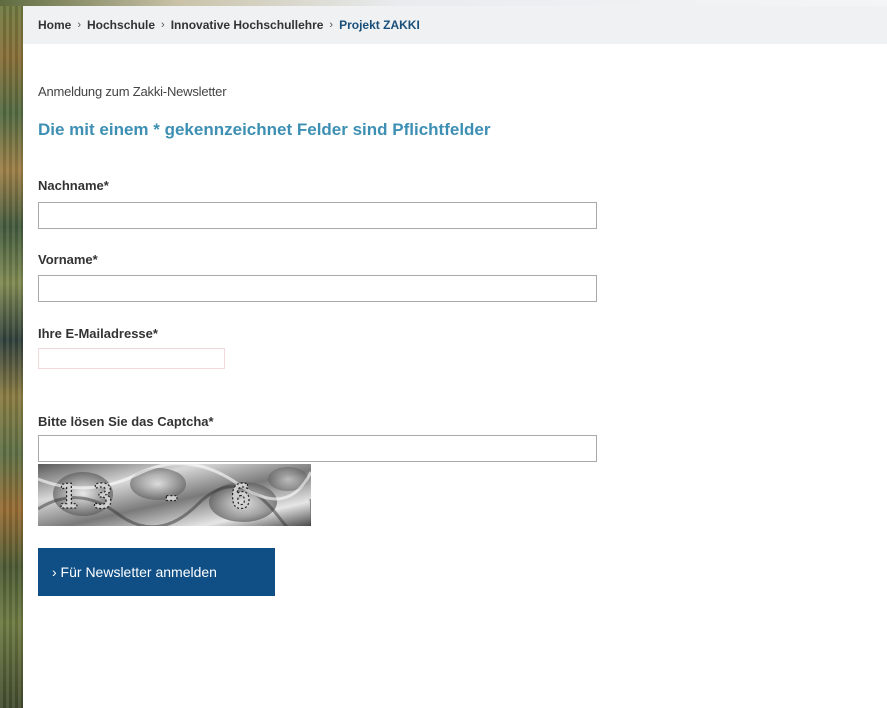 The image size is (887, 708). What do you see at coordinates (126, 421) in the screenshot?
I see `captcha-label: Bitte lösen Sie das Captcha*` at bounding box center [126, 421].